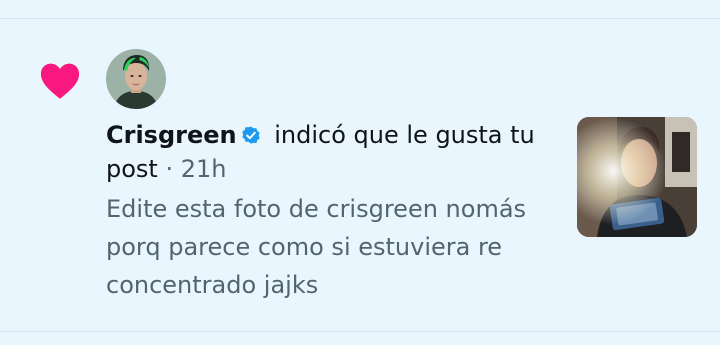 This screenshot has height=345, width=720. What do you see at coordinates (250, 135) in the screenshot?
I see `verified-badge-icon` at bounding box center [250, 135].